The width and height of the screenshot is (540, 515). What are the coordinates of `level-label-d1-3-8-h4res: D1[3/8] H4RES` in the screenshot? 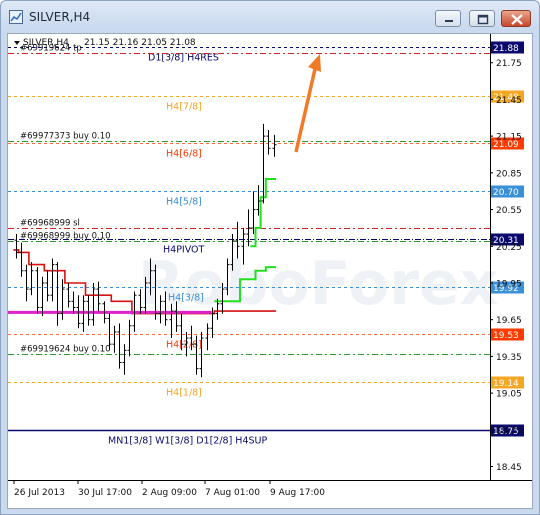 It's located at (183, 58).